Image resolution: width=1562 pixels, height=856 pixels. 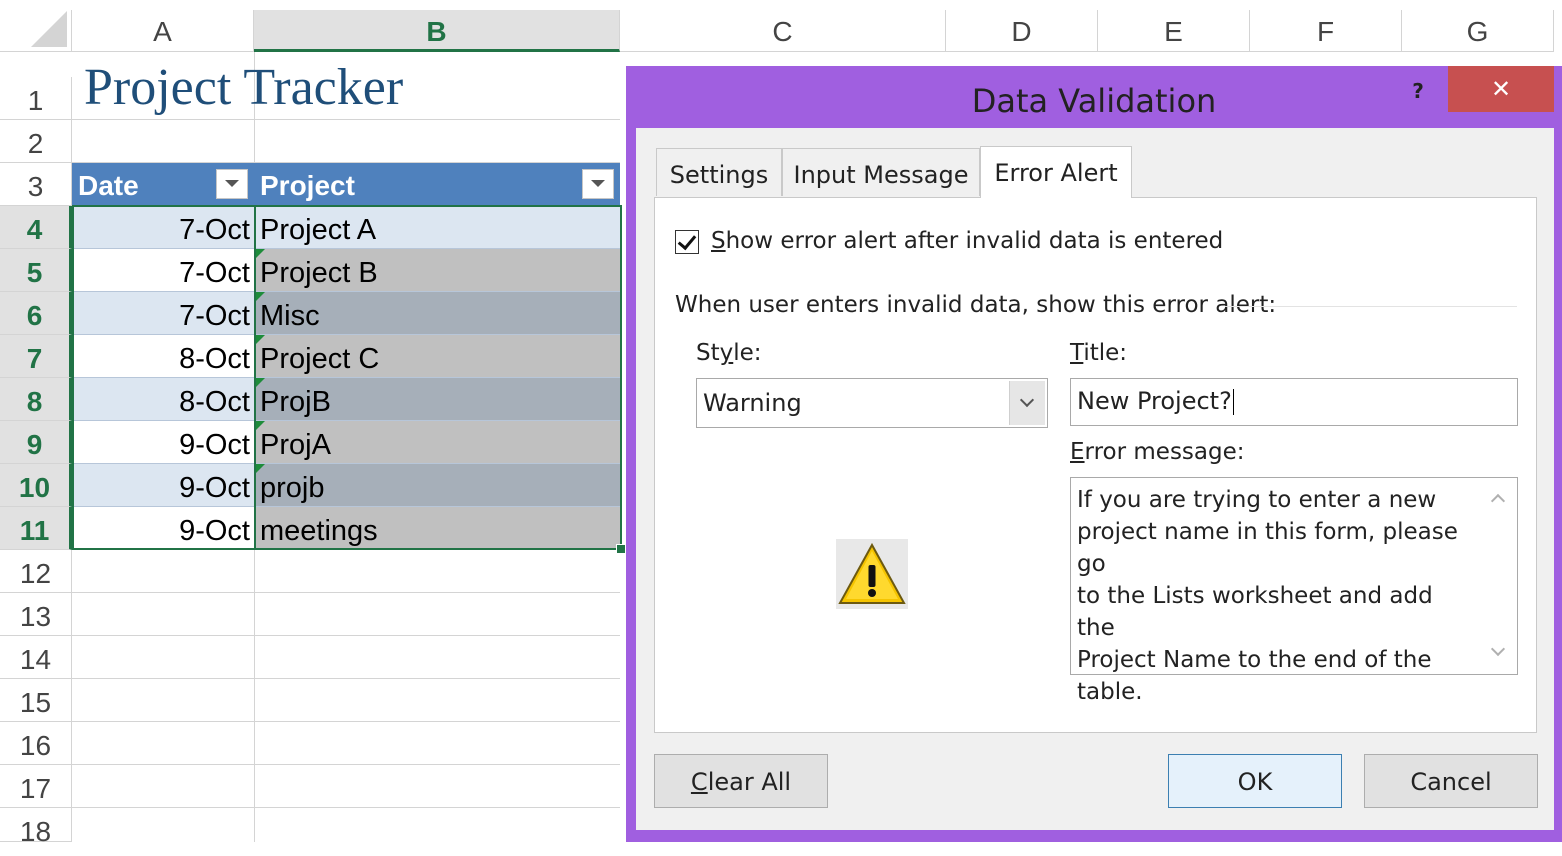 I want to click on column-header-b: B, so click(x=437, y=31).